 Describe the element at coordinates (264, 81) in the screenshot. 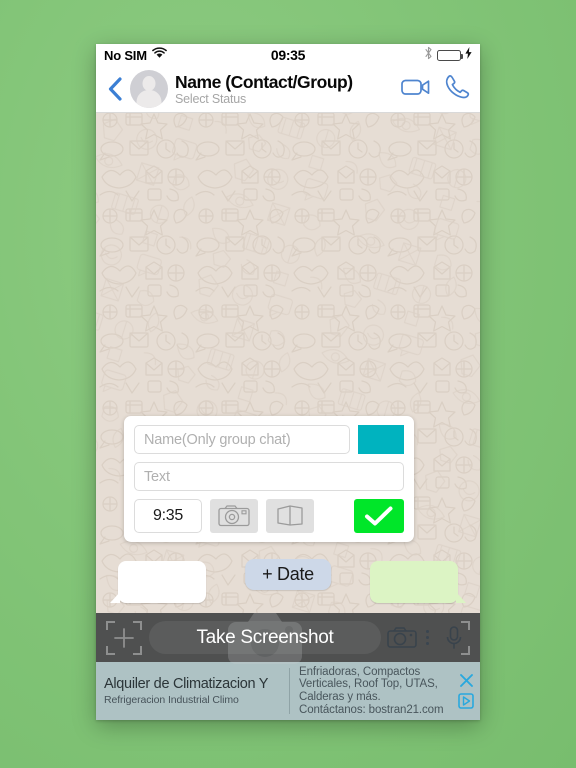

I see `contact-name: Name (Contact/Group)` at that location.